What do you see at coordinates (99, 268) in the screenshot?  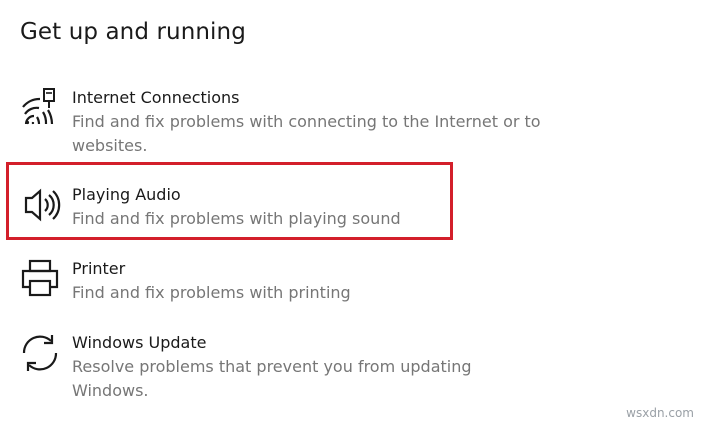 I see `item-label: Printer` at bounding box center [99, 268].